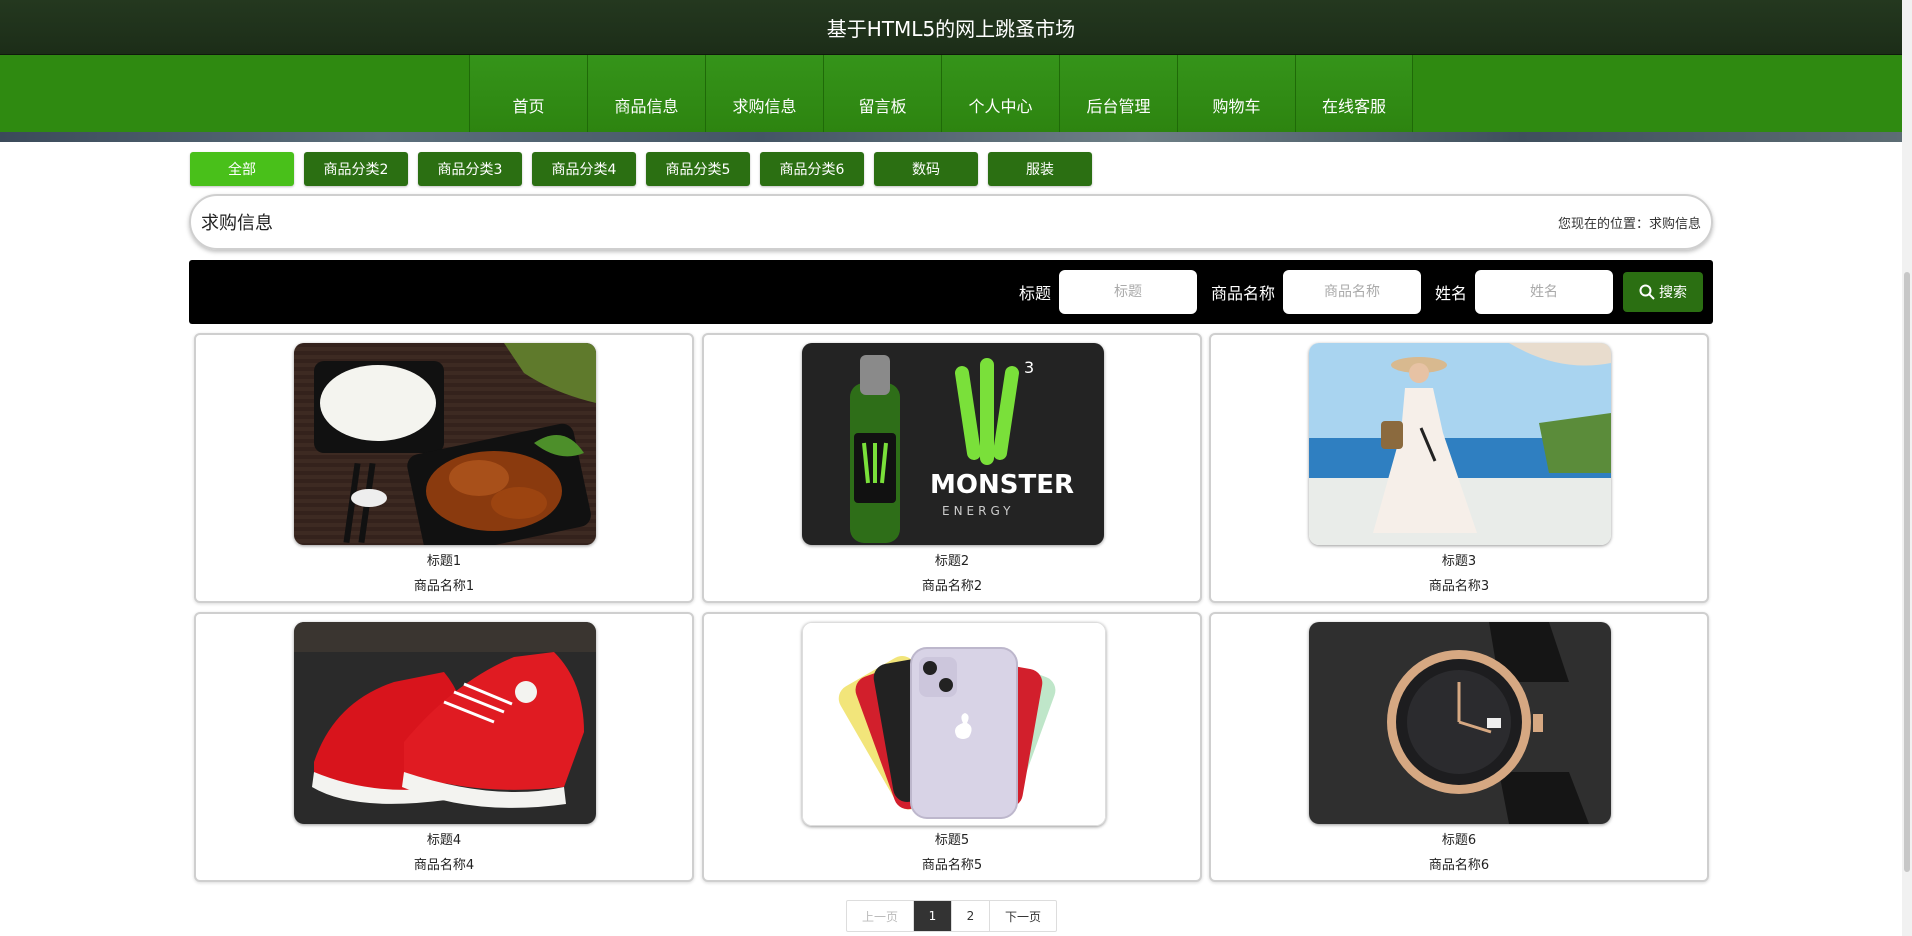 This screenshot has height=936, width=1912. I want to click on page-title: 求购信息, so click(237, 223).